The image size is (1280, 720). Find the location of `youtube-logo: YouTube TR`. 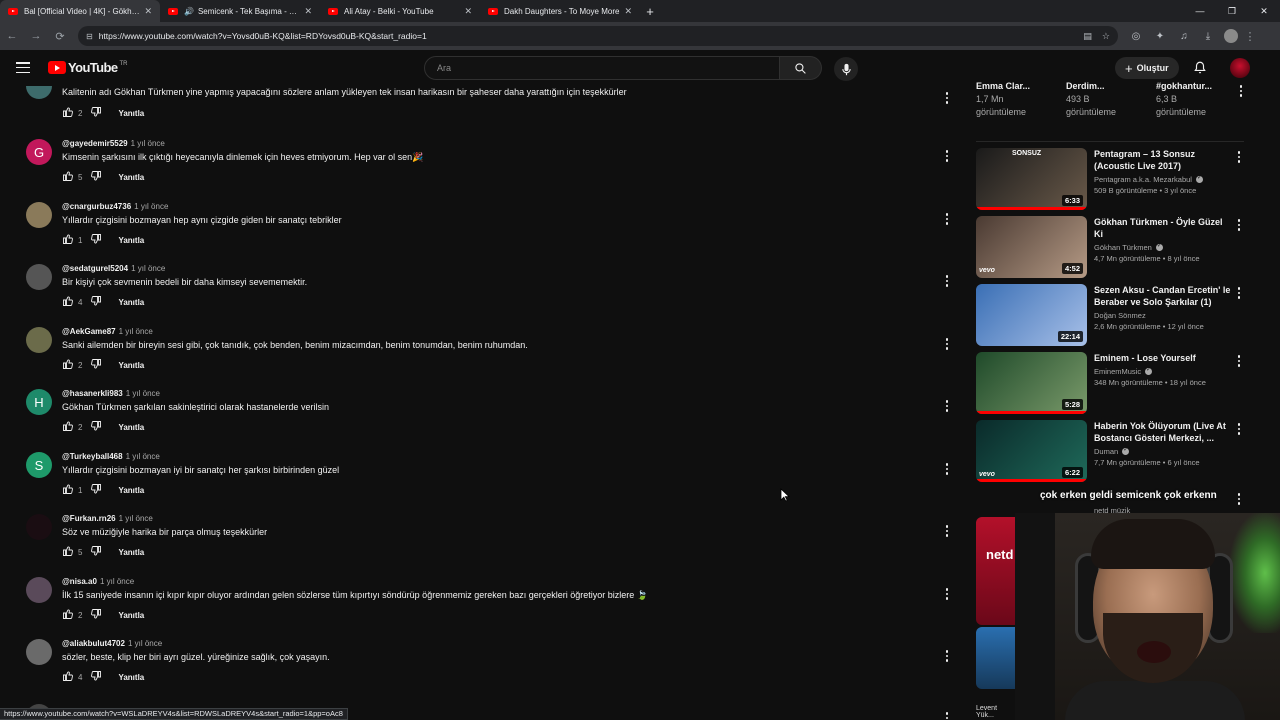

youtube-logo: YouTube TR is located at coordinates (87, 67).